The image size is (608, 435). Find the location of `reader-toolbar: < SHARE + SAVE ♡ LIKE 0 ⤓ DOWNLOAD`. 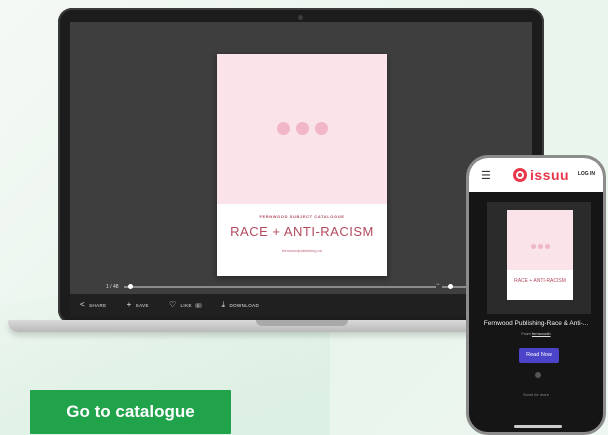

reader-toolbar: < SHARE + SAVE ♡ LIKE 0 ⤓ DOWNLOAD is located at coordinates (301, 305).